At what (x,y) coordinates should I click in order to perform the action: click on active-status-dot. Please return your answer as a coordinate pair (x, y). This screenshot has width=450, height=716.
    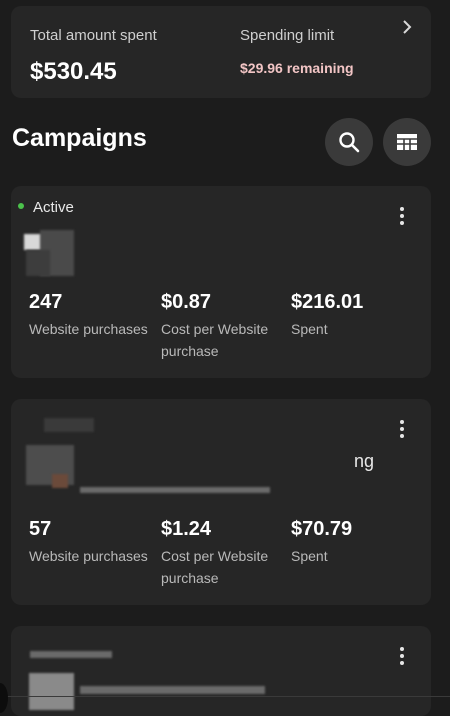
    Looking at the image, I should click on (21, 206).